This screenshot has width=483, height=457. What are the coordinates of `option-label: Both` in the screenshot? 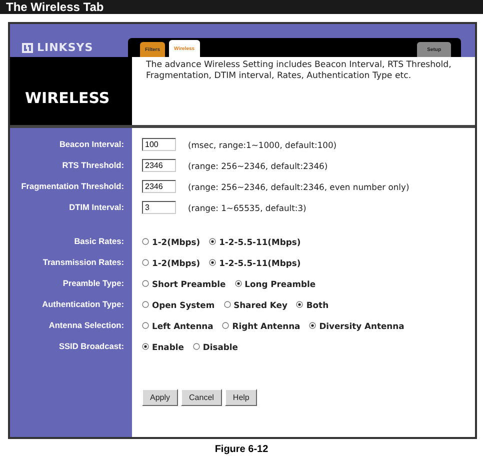 It's located at (317, 305).